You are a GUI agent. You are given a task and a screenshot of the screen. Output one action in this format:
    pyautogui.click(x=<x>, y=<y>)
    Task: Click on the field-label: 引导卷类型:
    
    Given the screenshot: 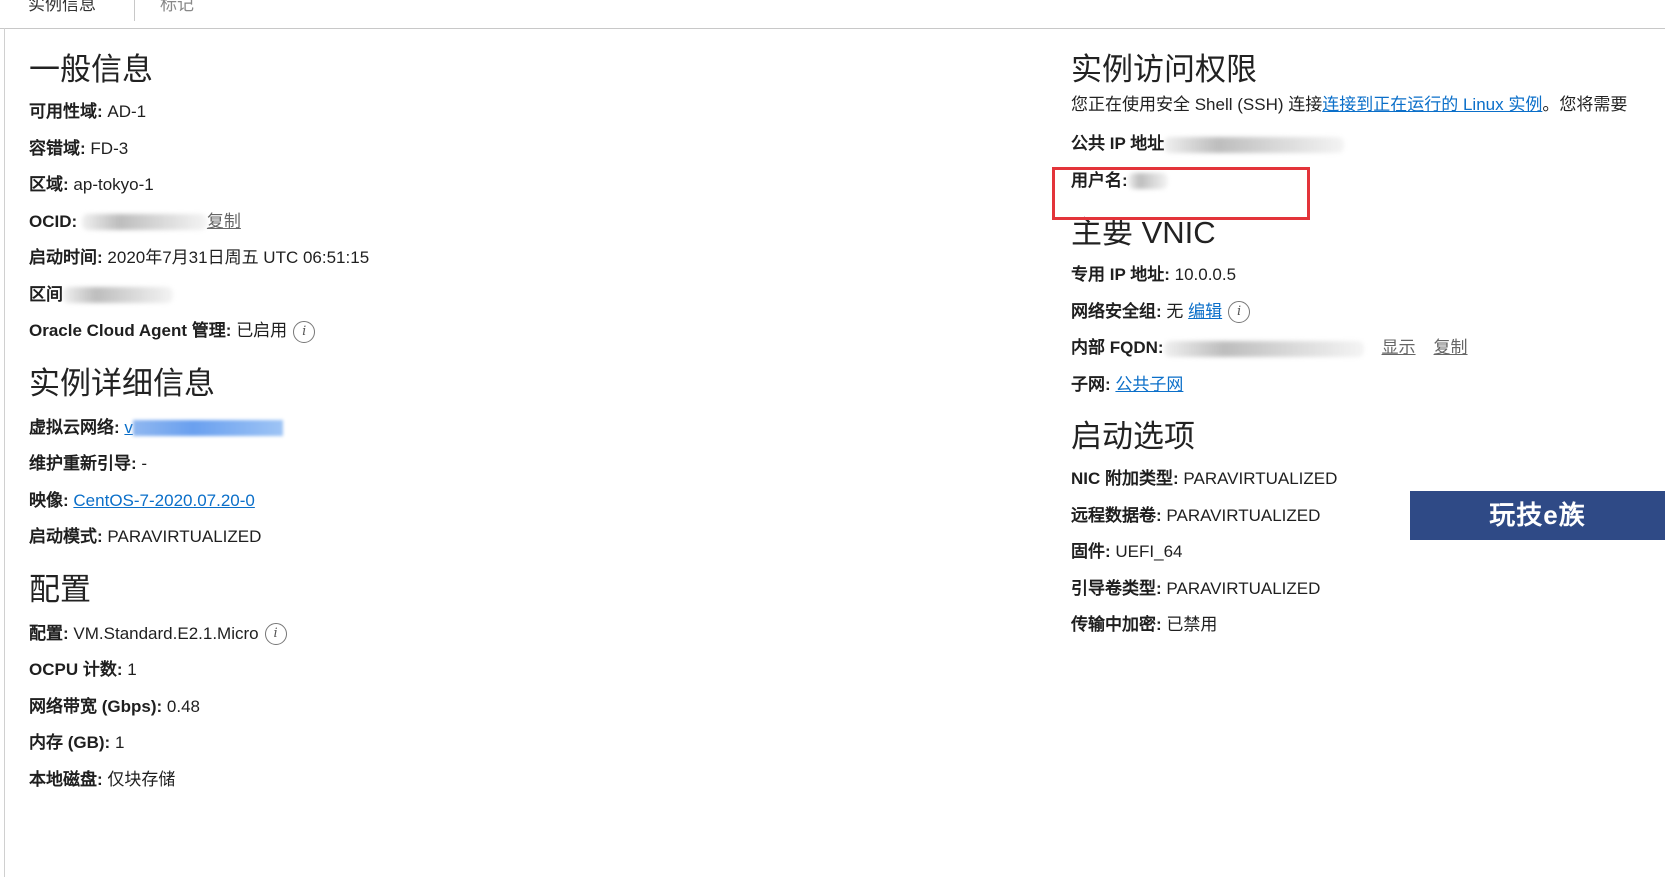 What is the action you would take?
    pyautogui.click(x=1116, y=588)
    